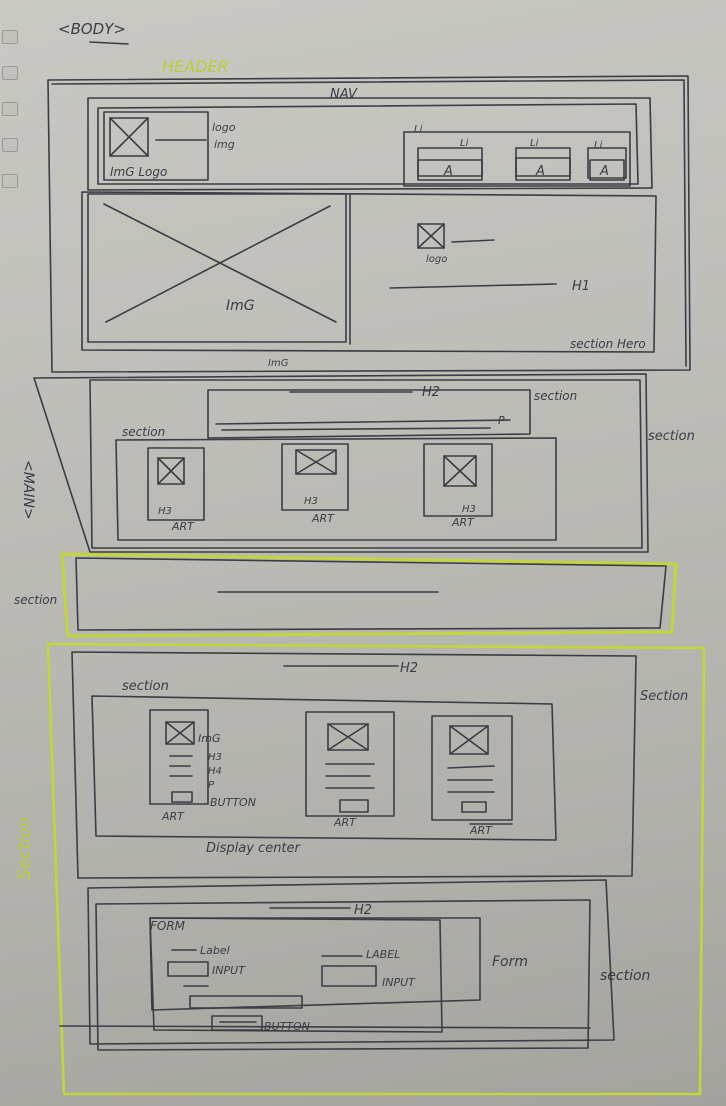  Describe the element at coordinates (138, 172) in the screenshot. I see `img-logo-label: ImG Logo` at that location.